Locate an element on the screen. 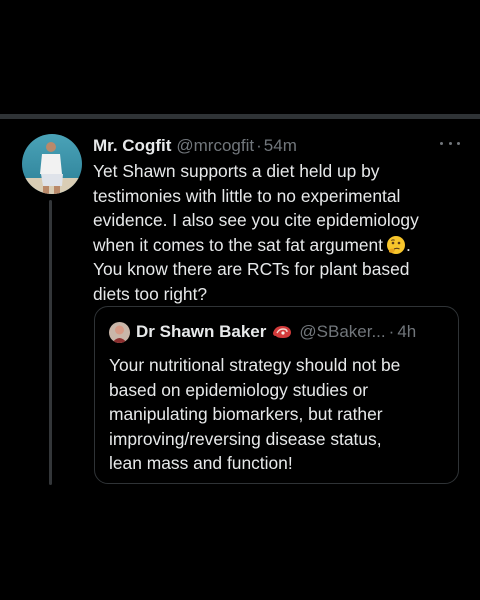  tweet-text-segment: when it comes to the sat fat argument is located at coordinates (238, 244).